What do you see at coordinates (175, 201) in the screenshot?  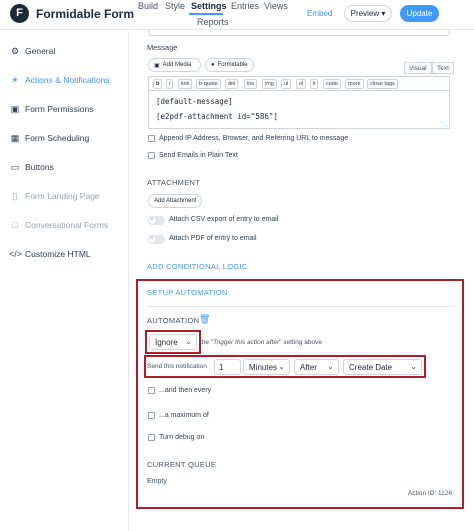 I see `add-attachment-button: Add Attachment` at bounding box center [175, 201].